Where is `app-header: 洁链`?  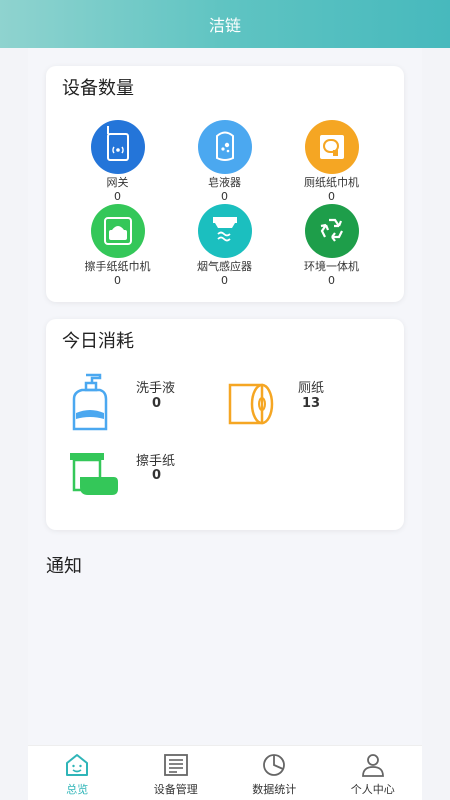
app-header: 洁链 is located at coordinates (225, 24).